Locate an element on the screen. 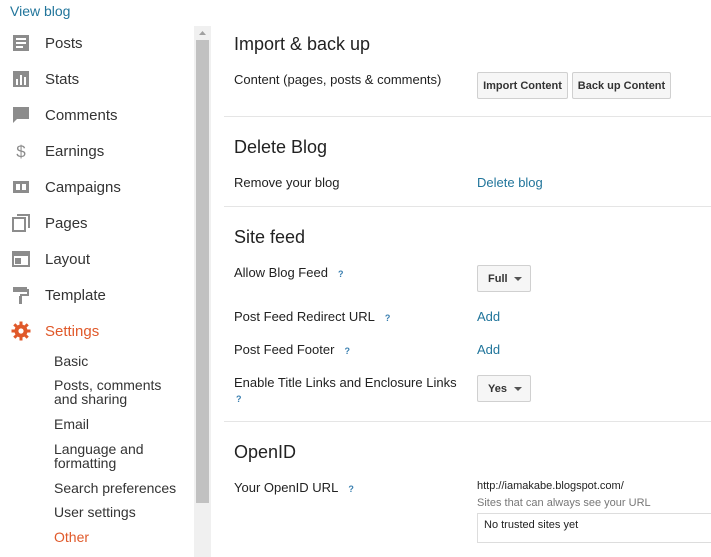 The height and width of the screenshot is (557, 711). scroll-up-arrow-icon is located at coordinates (202, 33).